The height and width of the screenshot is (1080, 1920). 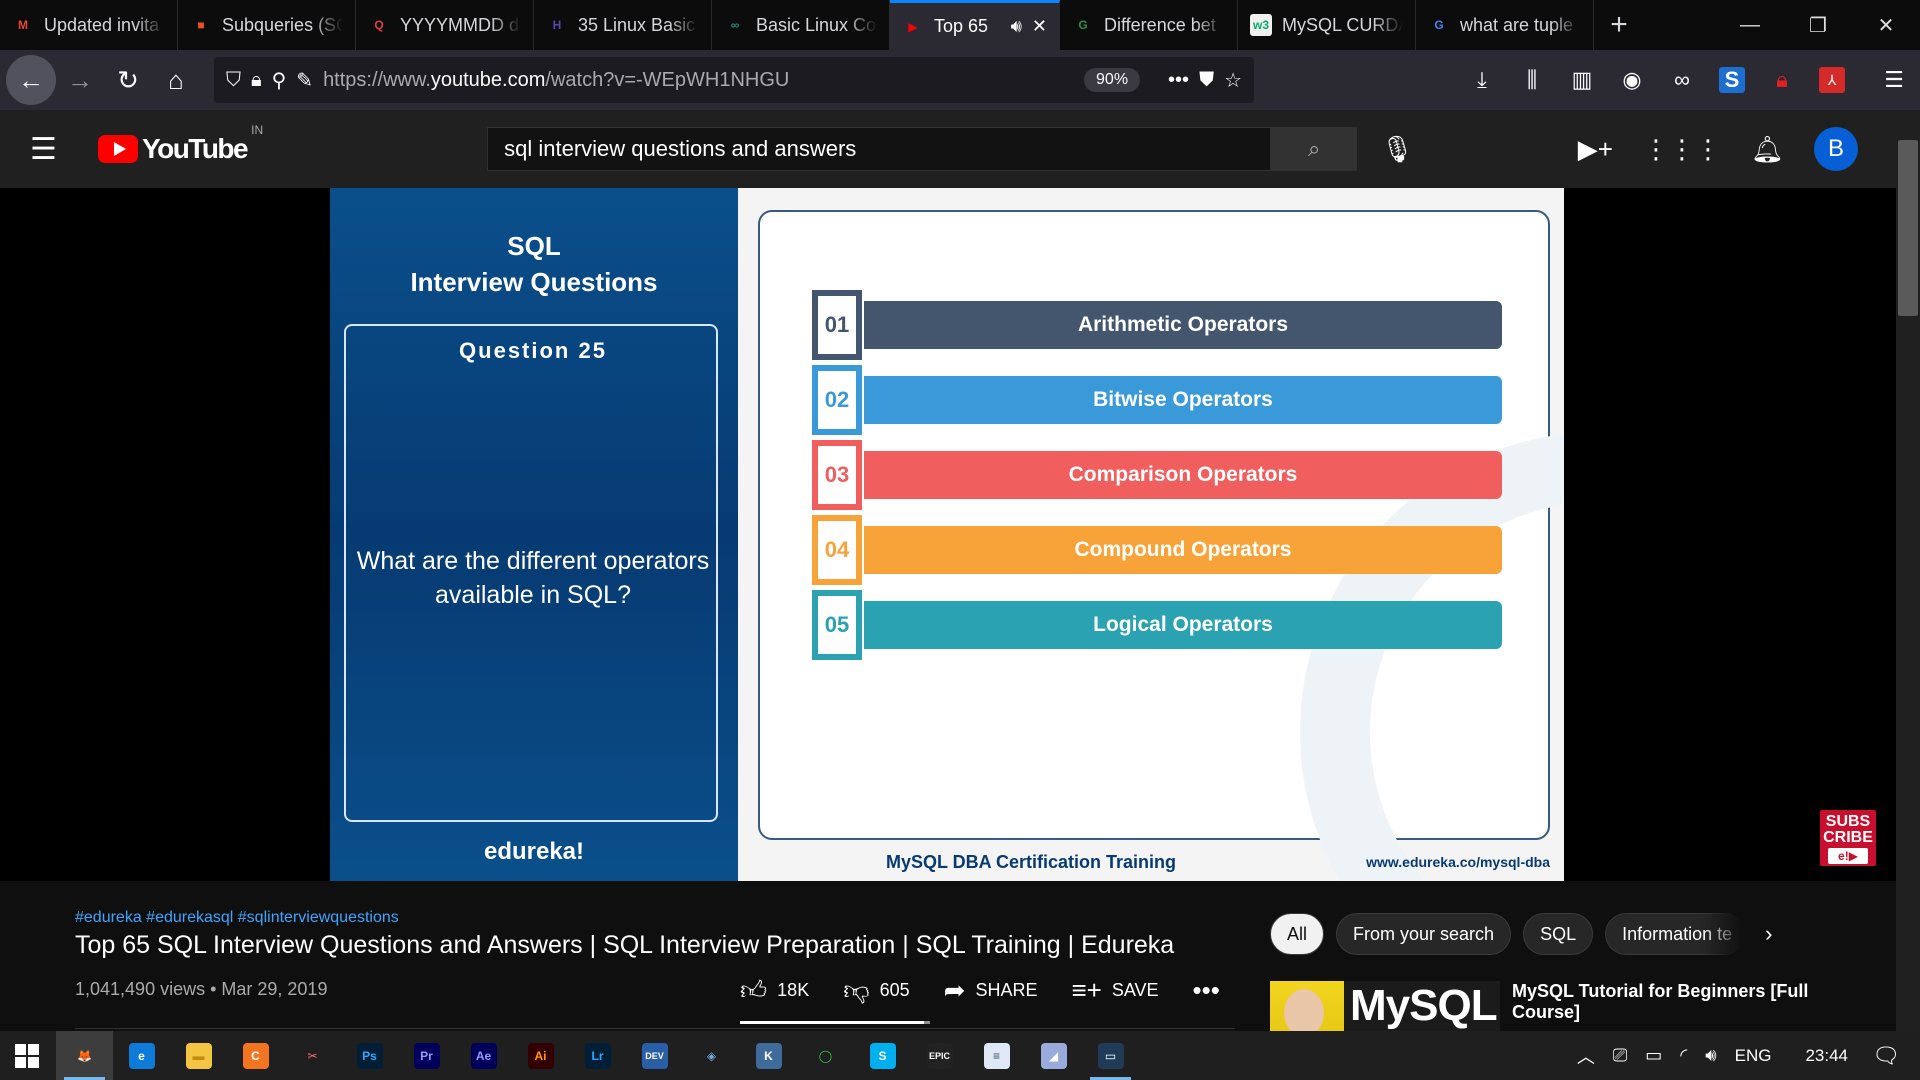 What do you see at coordinates (1619, 25) in the screenshot?
I see `new-tab-button: +` at bounding box center [1619, 25].